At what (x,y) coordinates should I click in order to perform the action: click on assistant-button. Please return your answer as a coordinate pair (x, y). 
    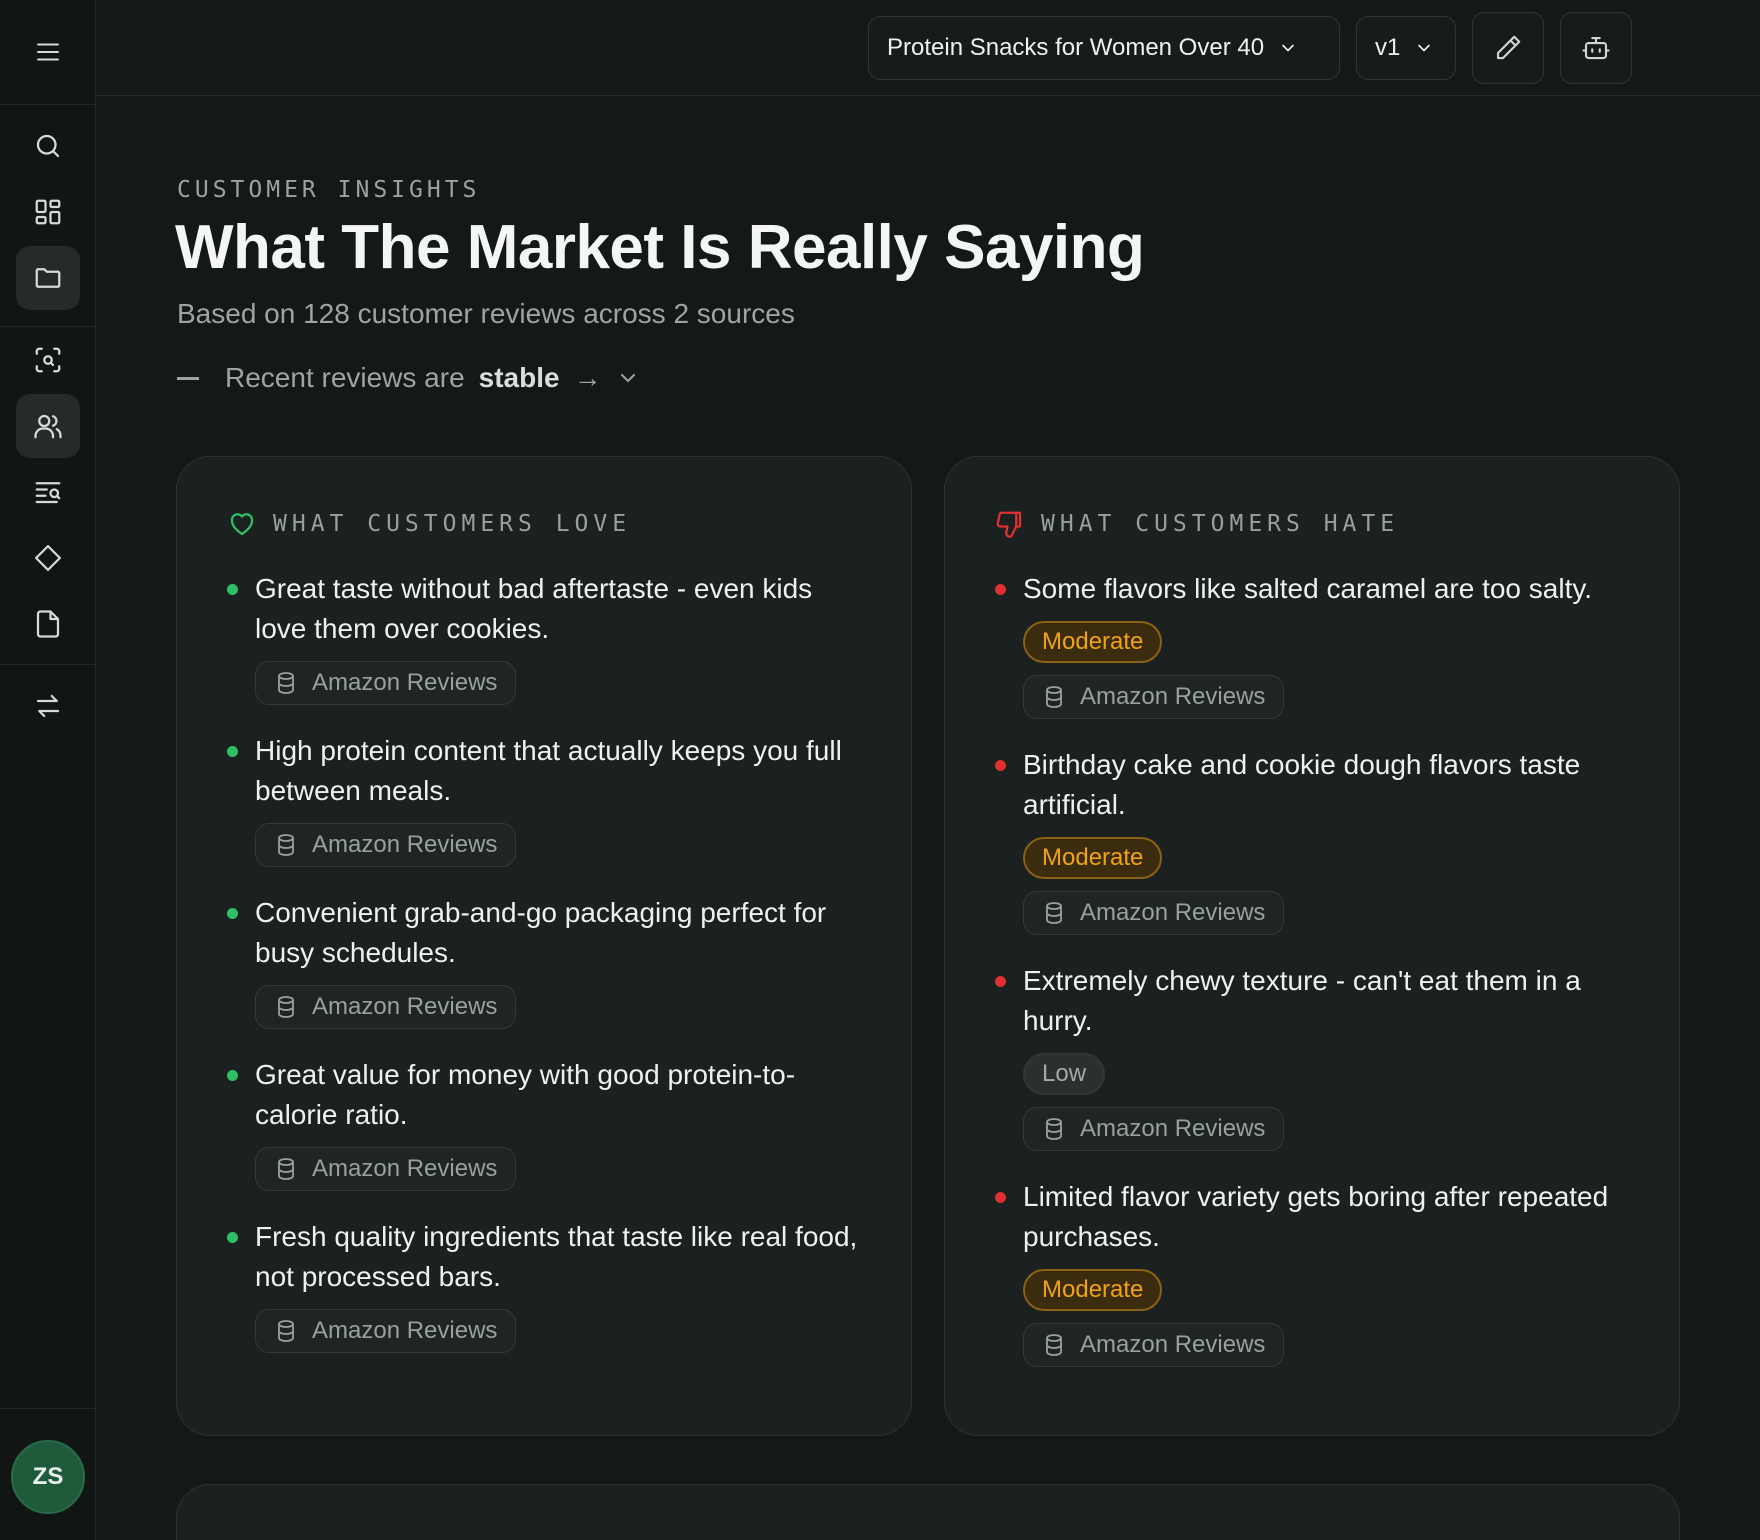
    Looking at the image, I should click on (1596, 48).